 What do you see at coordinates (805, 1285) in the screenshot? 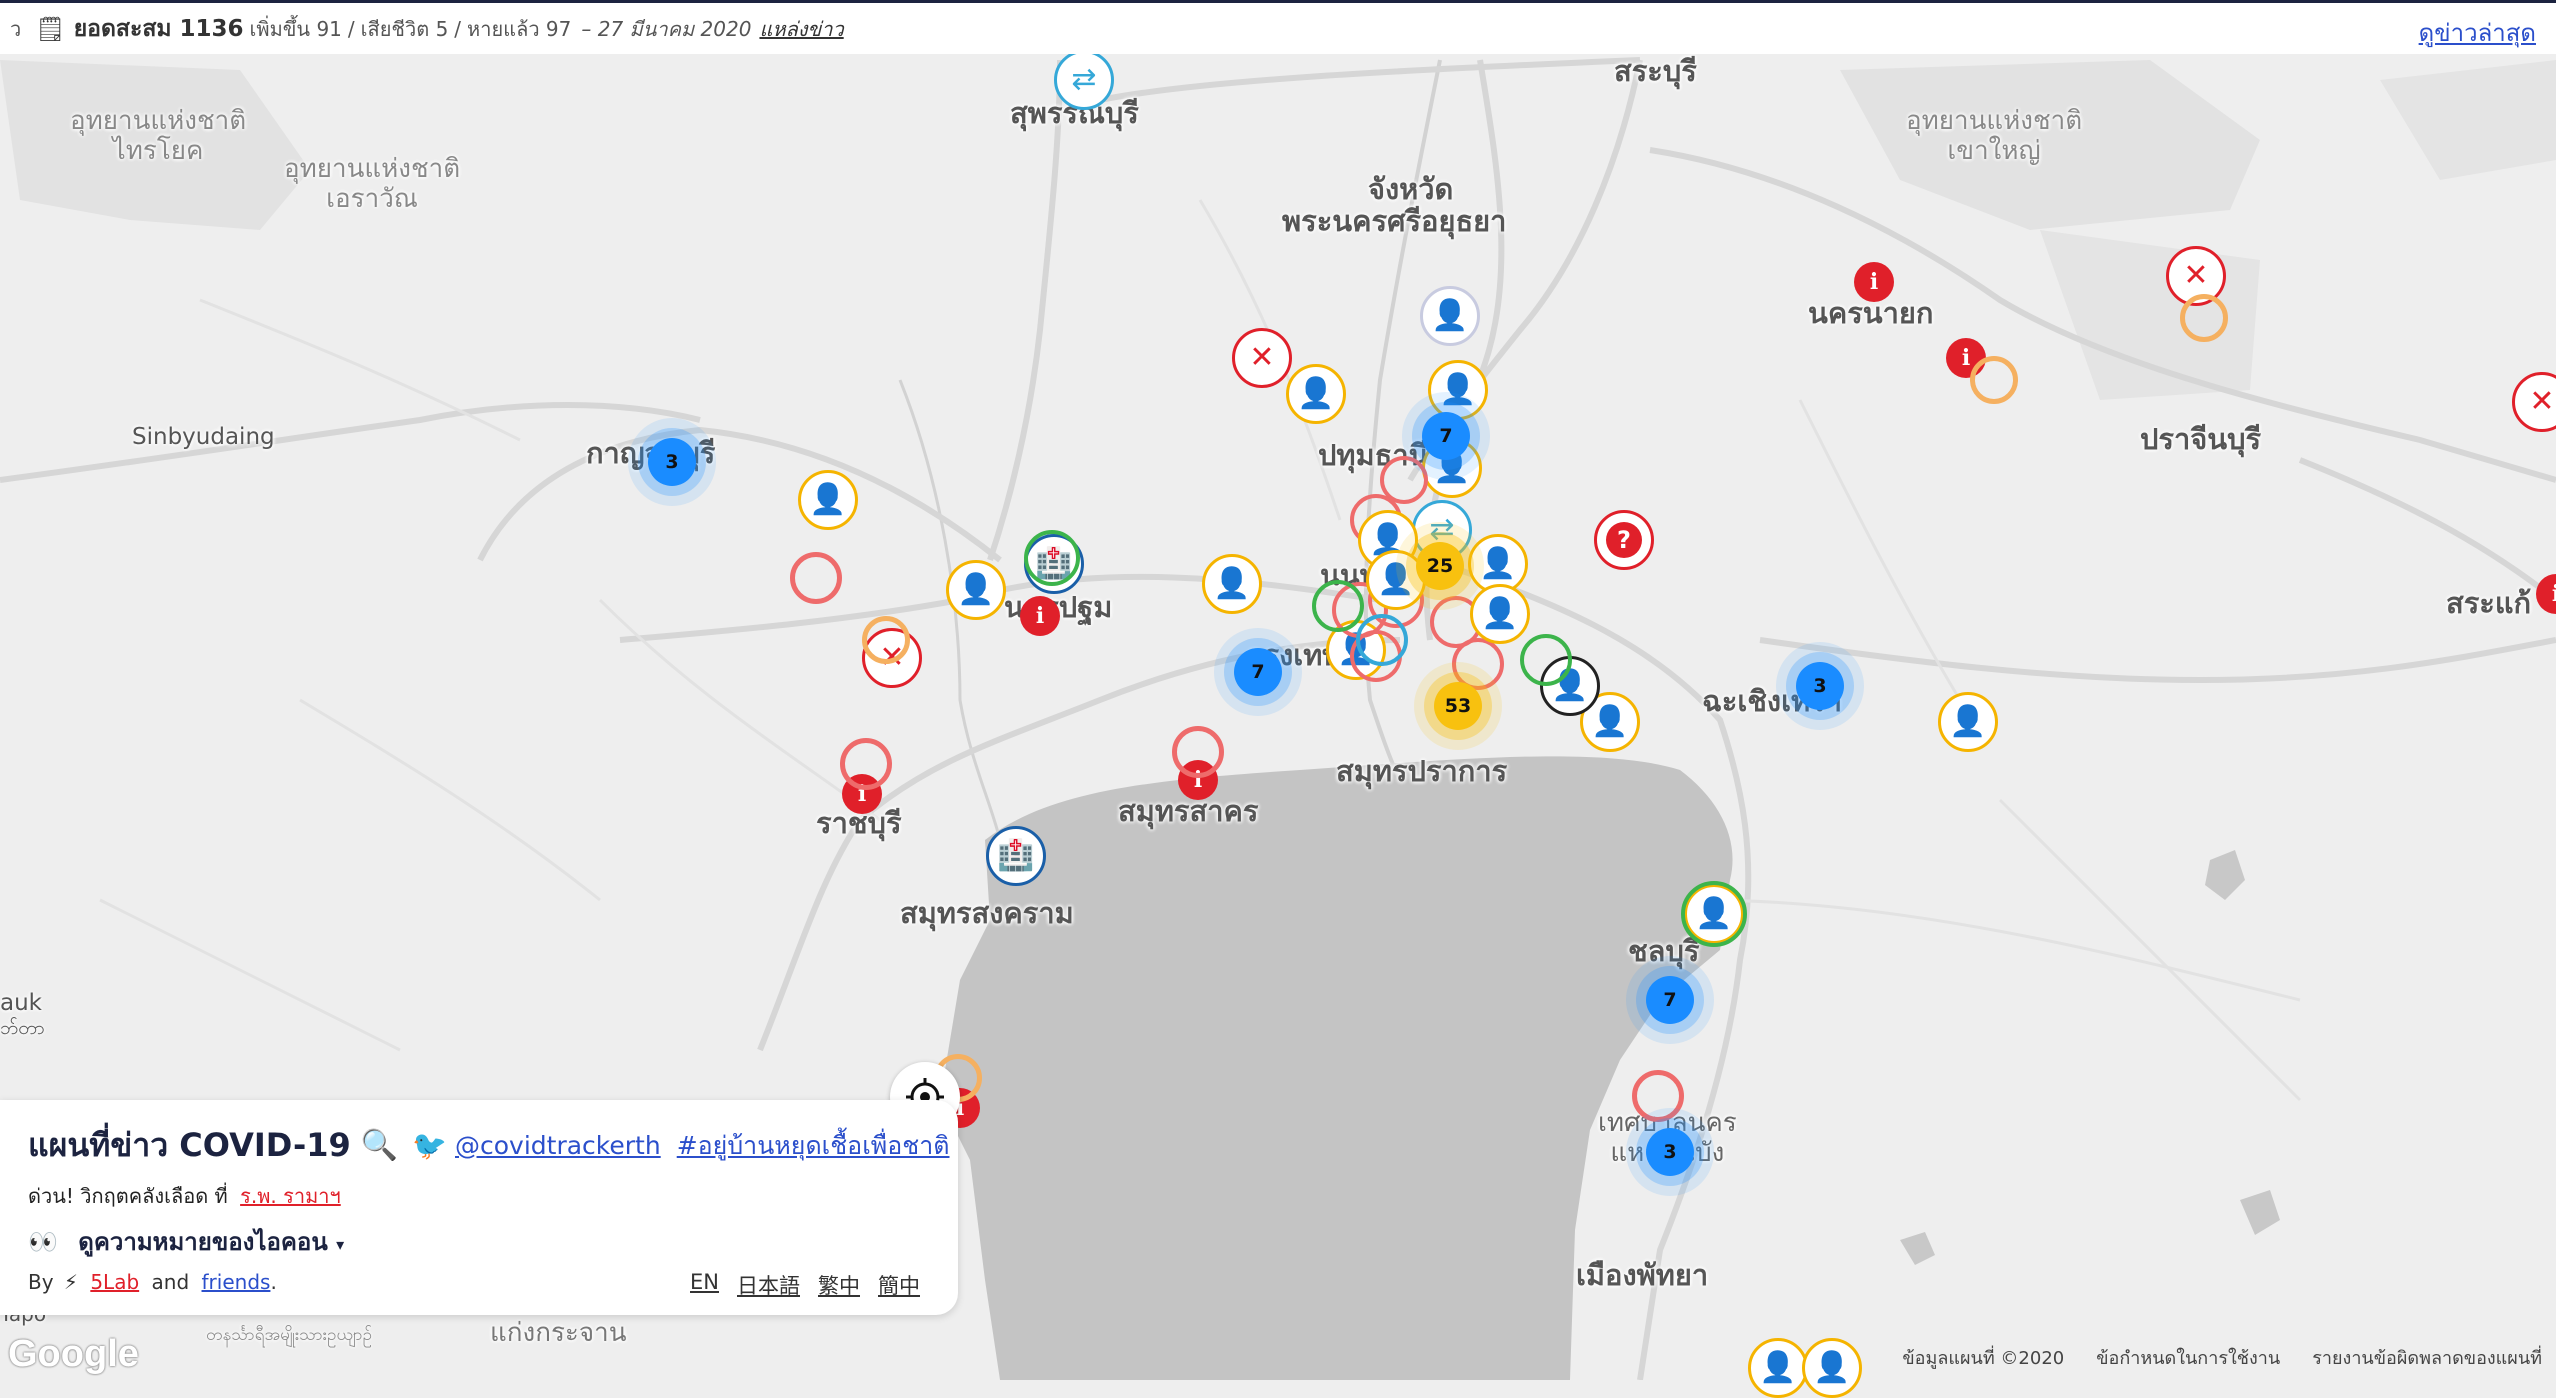
I see `language-switcher: EN 日本語 繁中 簡中` at bounding box center [805, 1285].